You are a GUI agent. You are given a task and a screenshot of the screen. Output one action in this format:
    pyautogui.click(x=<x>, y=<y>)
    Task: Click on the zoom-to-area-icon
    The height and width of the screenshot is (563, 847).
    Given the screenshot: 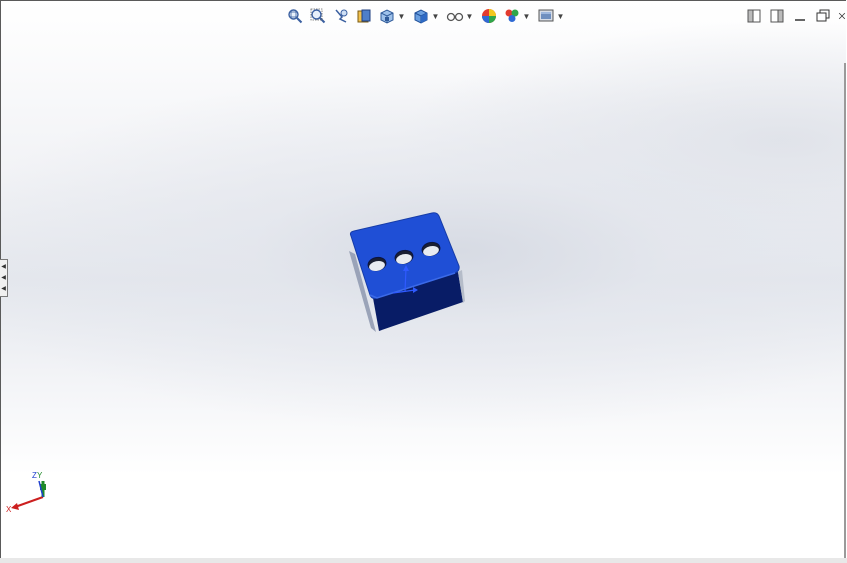 What is the action you would take?
    pyautogui.click(x=318, y=16)
    